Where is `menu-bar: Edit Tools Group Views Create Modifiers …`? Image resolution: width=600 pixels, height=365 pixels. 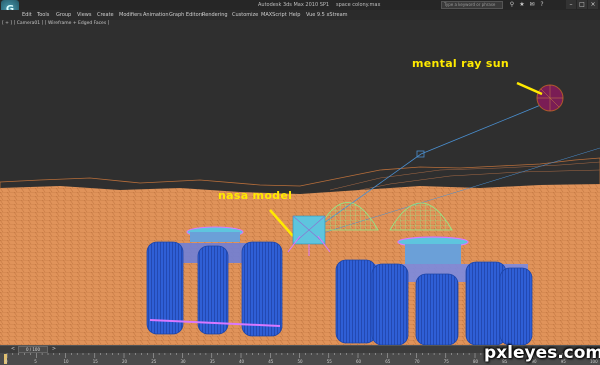 menu-bar: Edit Tools Group Views Create Modifiers … is located at coordinates (300, 15).